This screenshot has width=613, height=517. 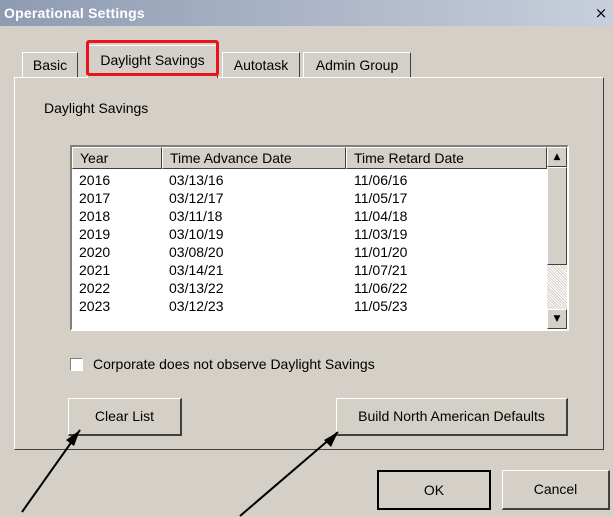 What do you see at coordinates (94, 270) in the screenshot?
I see `row-year: 2021` at bounding box center [94, 270].